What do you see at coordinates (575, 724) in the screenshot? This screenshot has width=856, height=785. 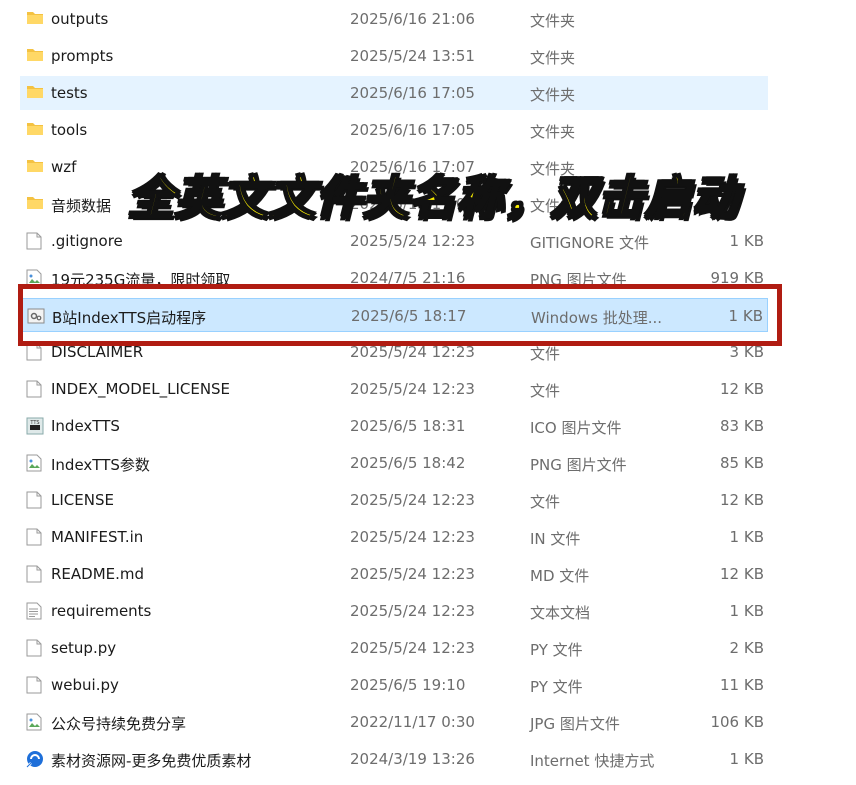 I see `file-type: JPG 图片文件` at bounding box center [575, 724].